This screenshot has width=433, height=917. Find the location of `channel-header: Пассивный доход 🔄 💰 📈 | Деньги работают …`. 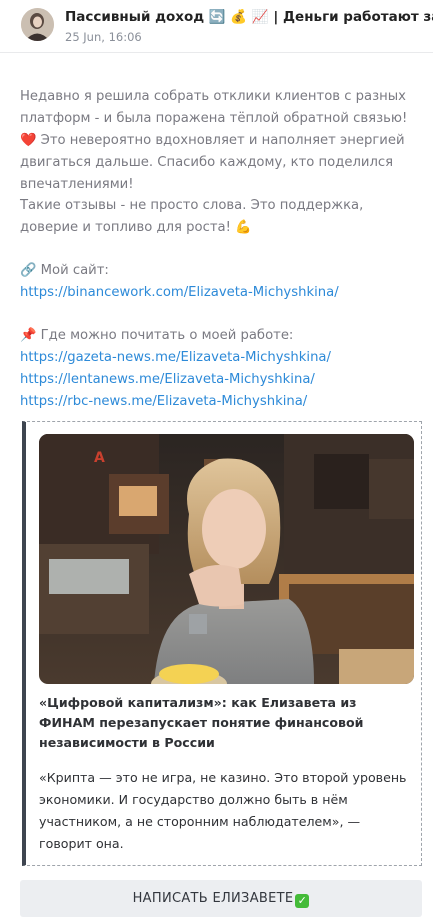

channel-header: Пассивный доход 🔄 💰 📈 | Деньги работают … is located at coordinates (216, 26).